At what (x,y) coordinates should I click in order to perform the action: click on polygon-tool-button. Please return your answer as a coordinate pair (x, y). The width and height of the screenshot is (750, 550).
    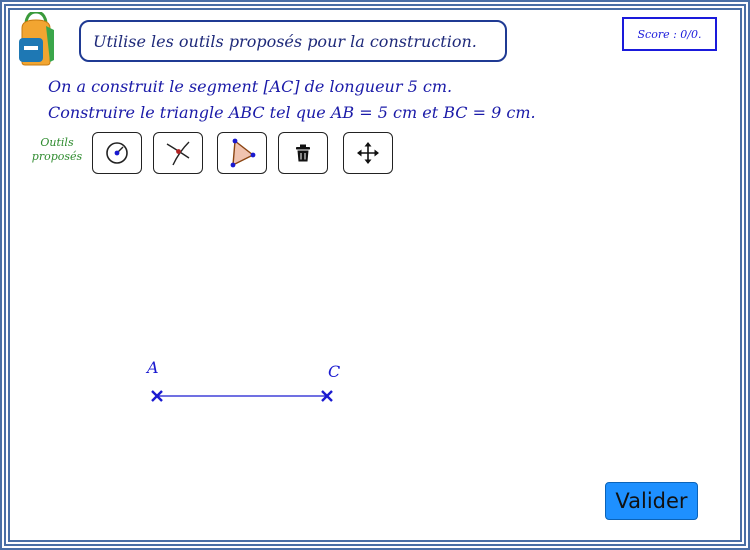
    Looking at the image, I should click on (242, 153).